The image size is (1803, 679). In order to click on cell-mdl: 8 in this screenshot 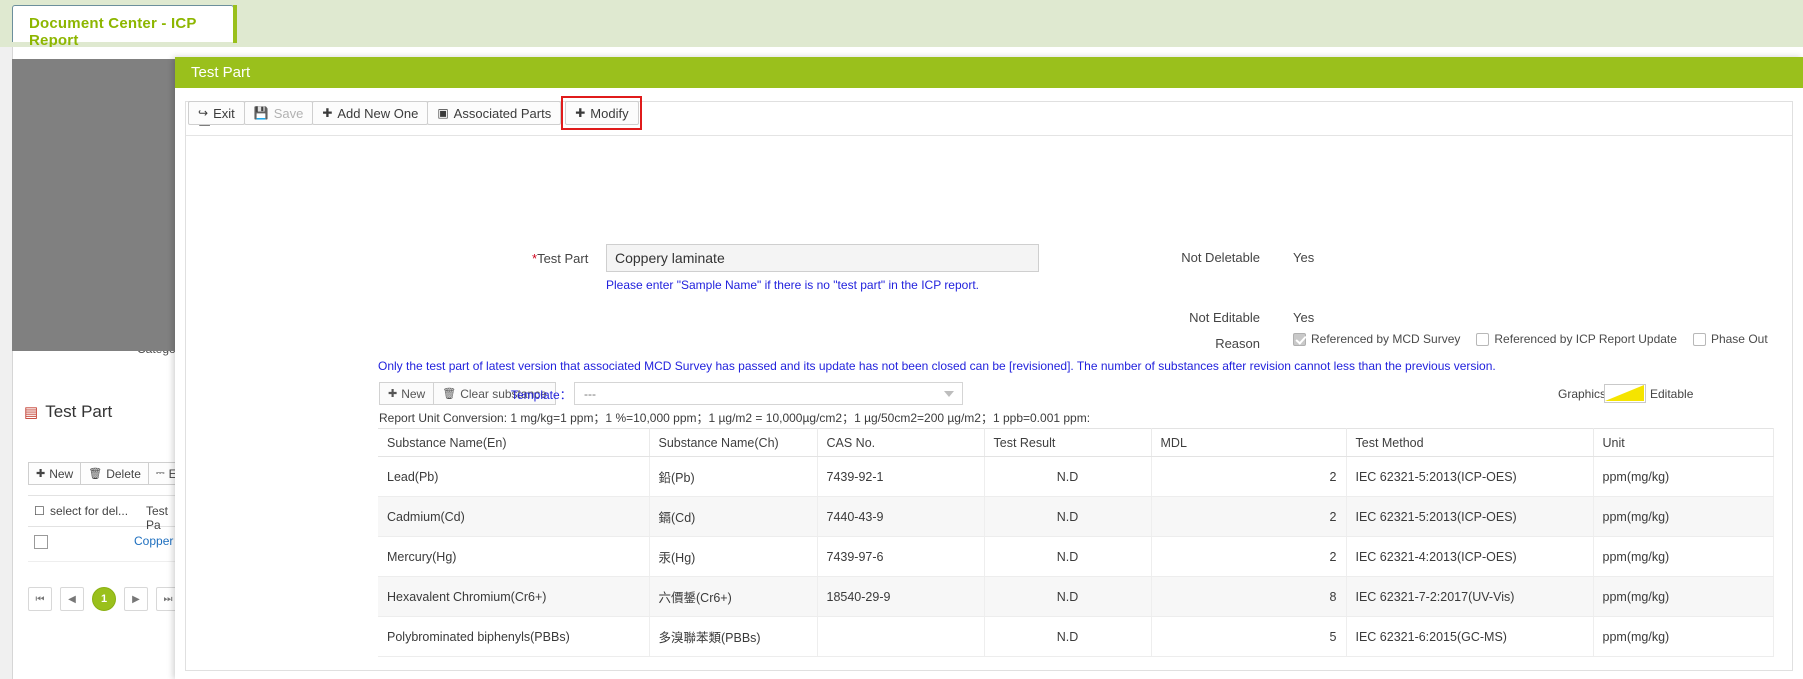, I will do `click(1249, 596)`.